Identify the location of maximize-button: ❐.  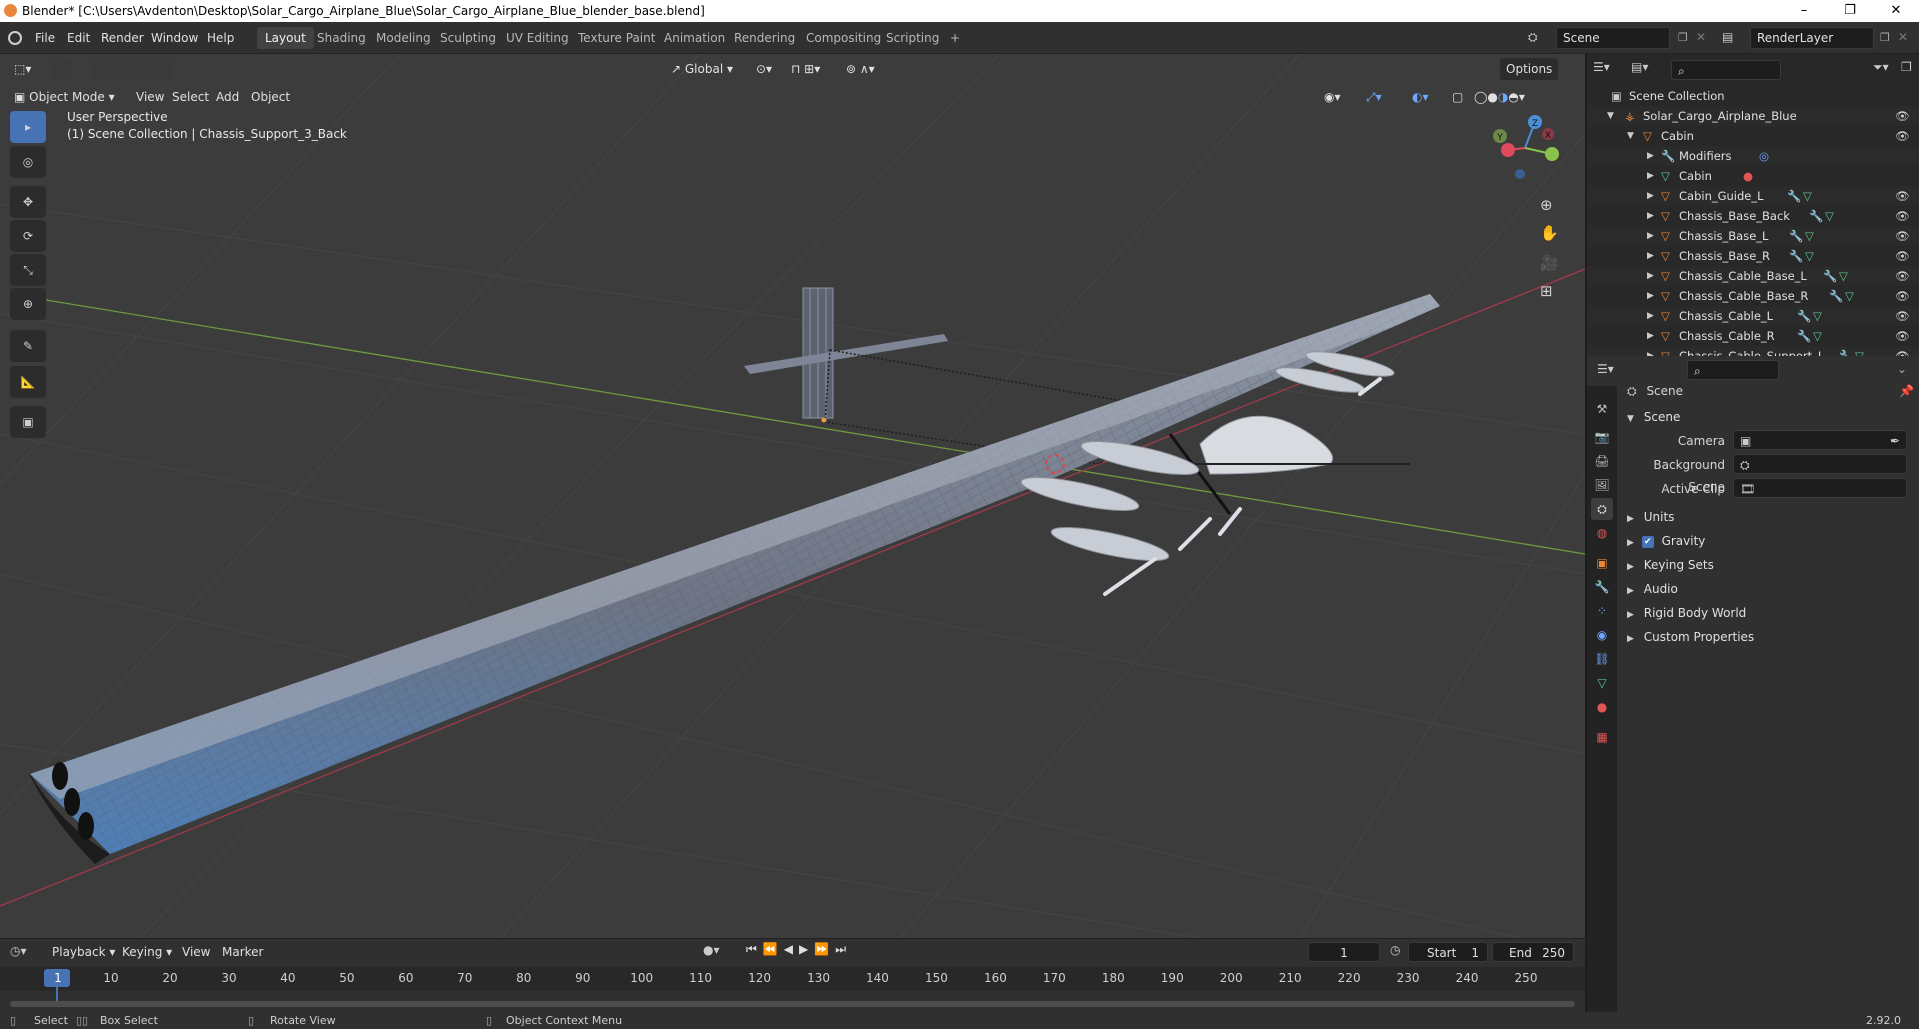
(1850, 11).